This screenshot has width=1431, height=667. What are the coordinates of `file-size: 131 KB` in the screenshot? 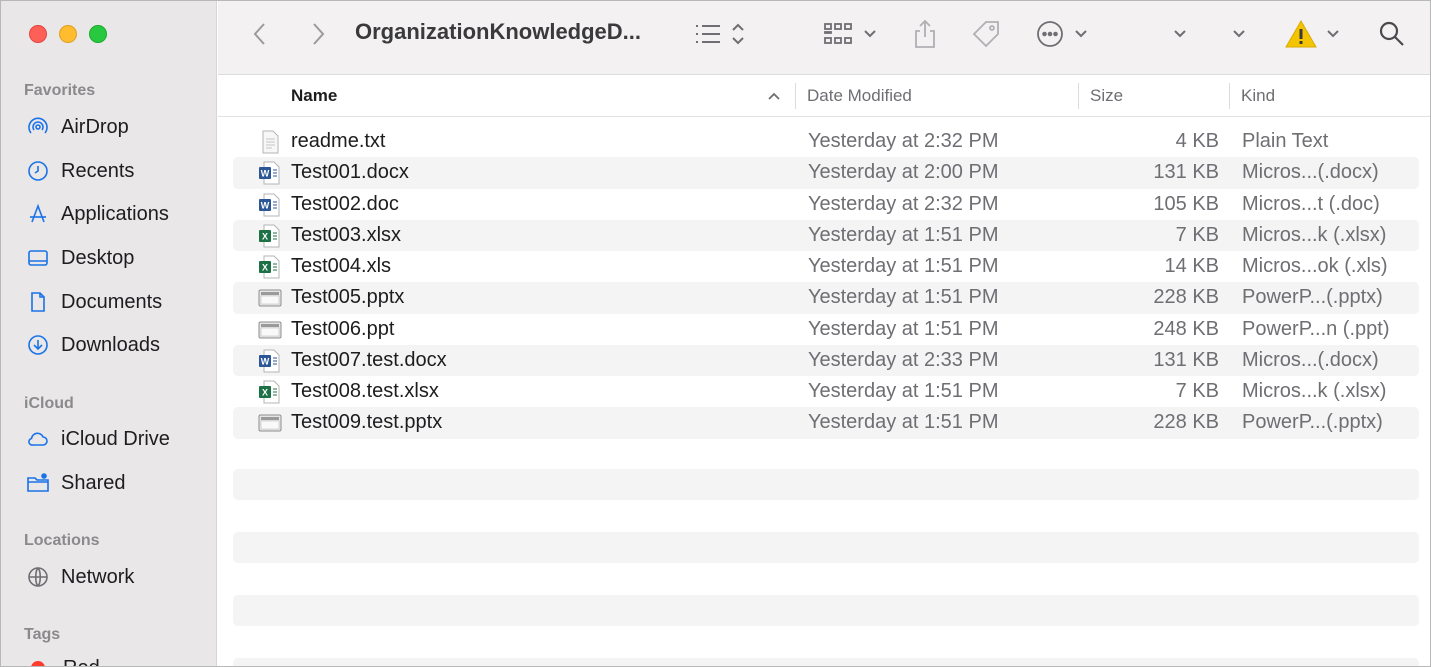 It's located at (1186, 172).